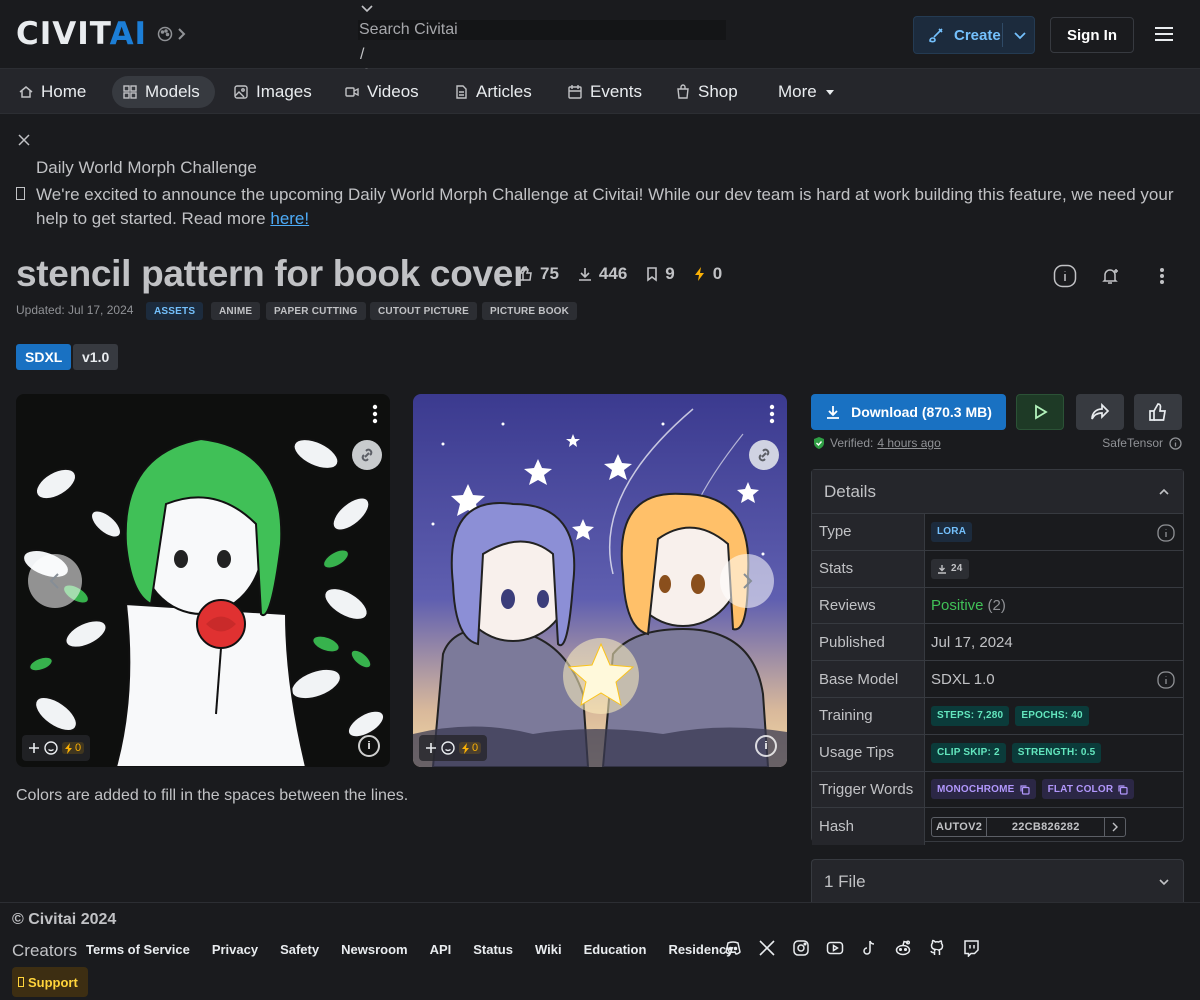  Describe the element at coordinates (997, 881) in the screenshot. I see `files-accordion: 1 File` at that location.